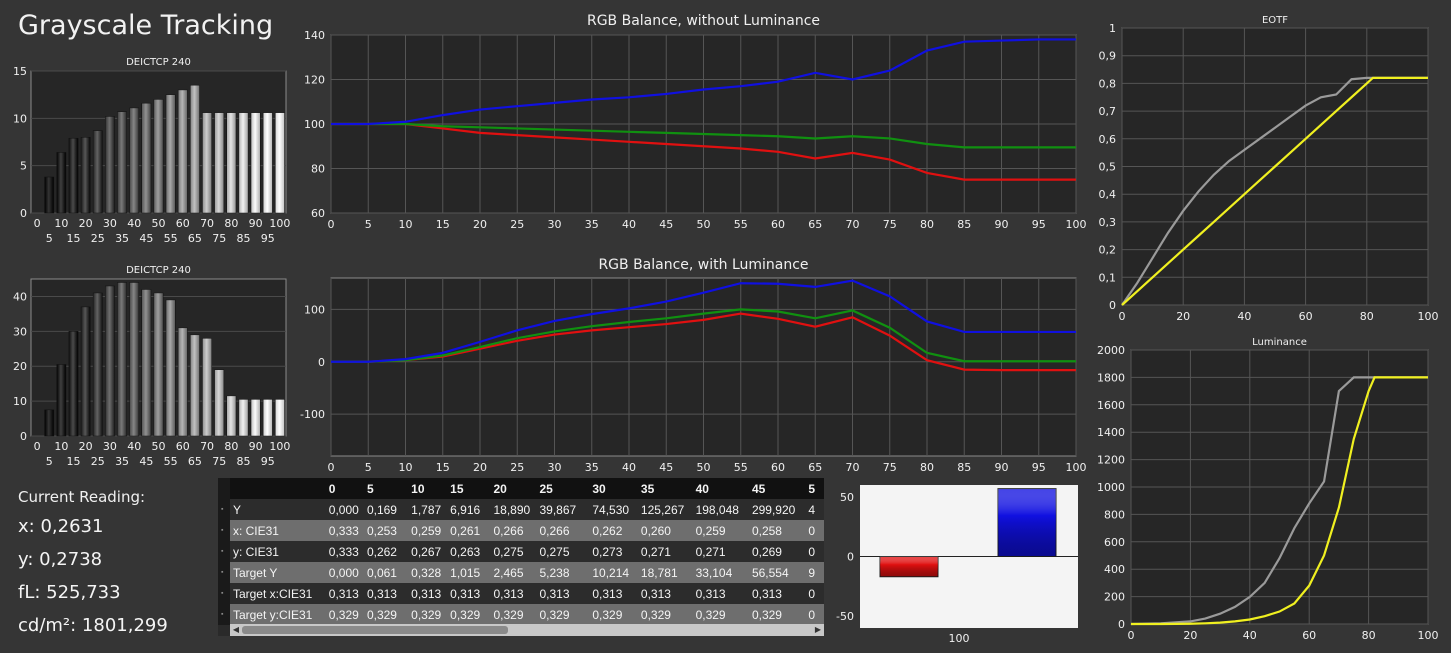  What do you see at coordinates (231, 446) in the screenshot?
I see `x-tick-label: 80` at bounding box center [231, 446].